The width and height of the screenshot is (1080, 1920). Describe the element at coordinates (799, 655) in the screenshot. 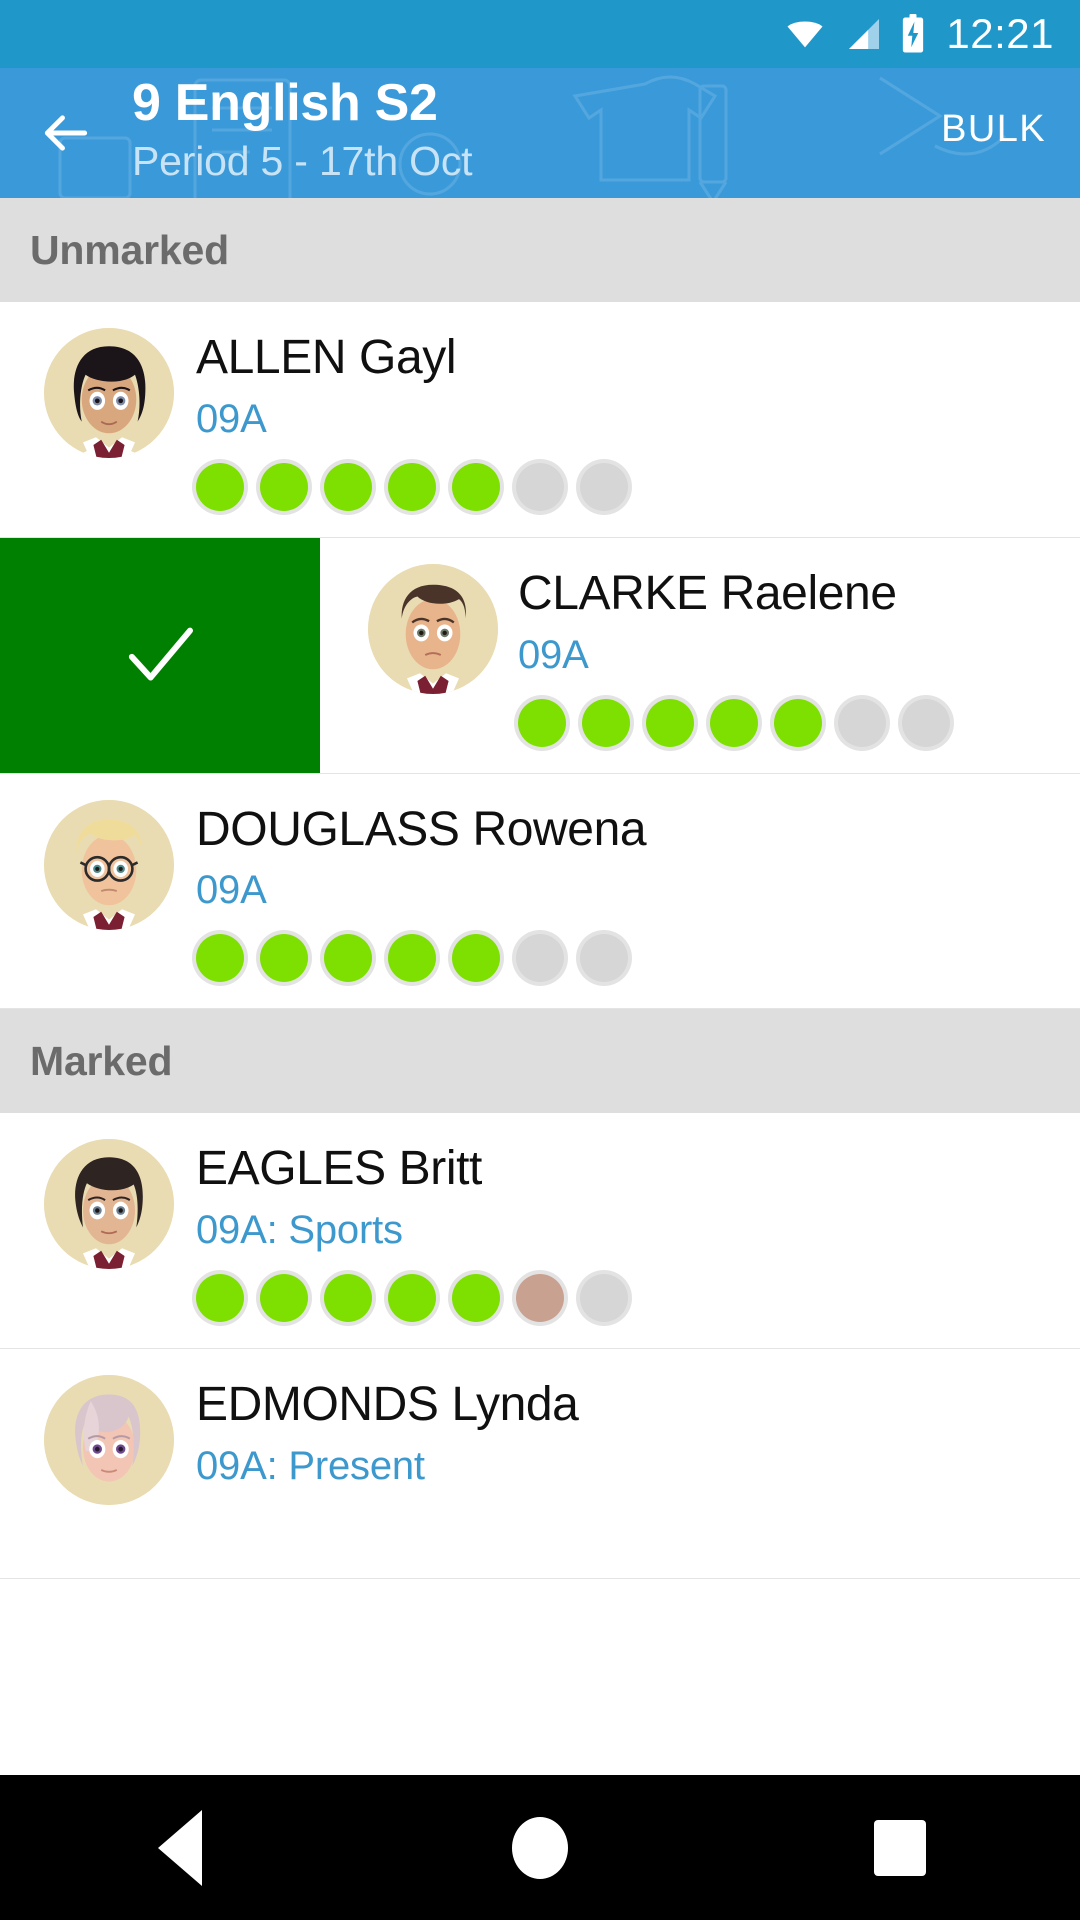

I see `student-info: CLARKE Raelene 09A` at that location.